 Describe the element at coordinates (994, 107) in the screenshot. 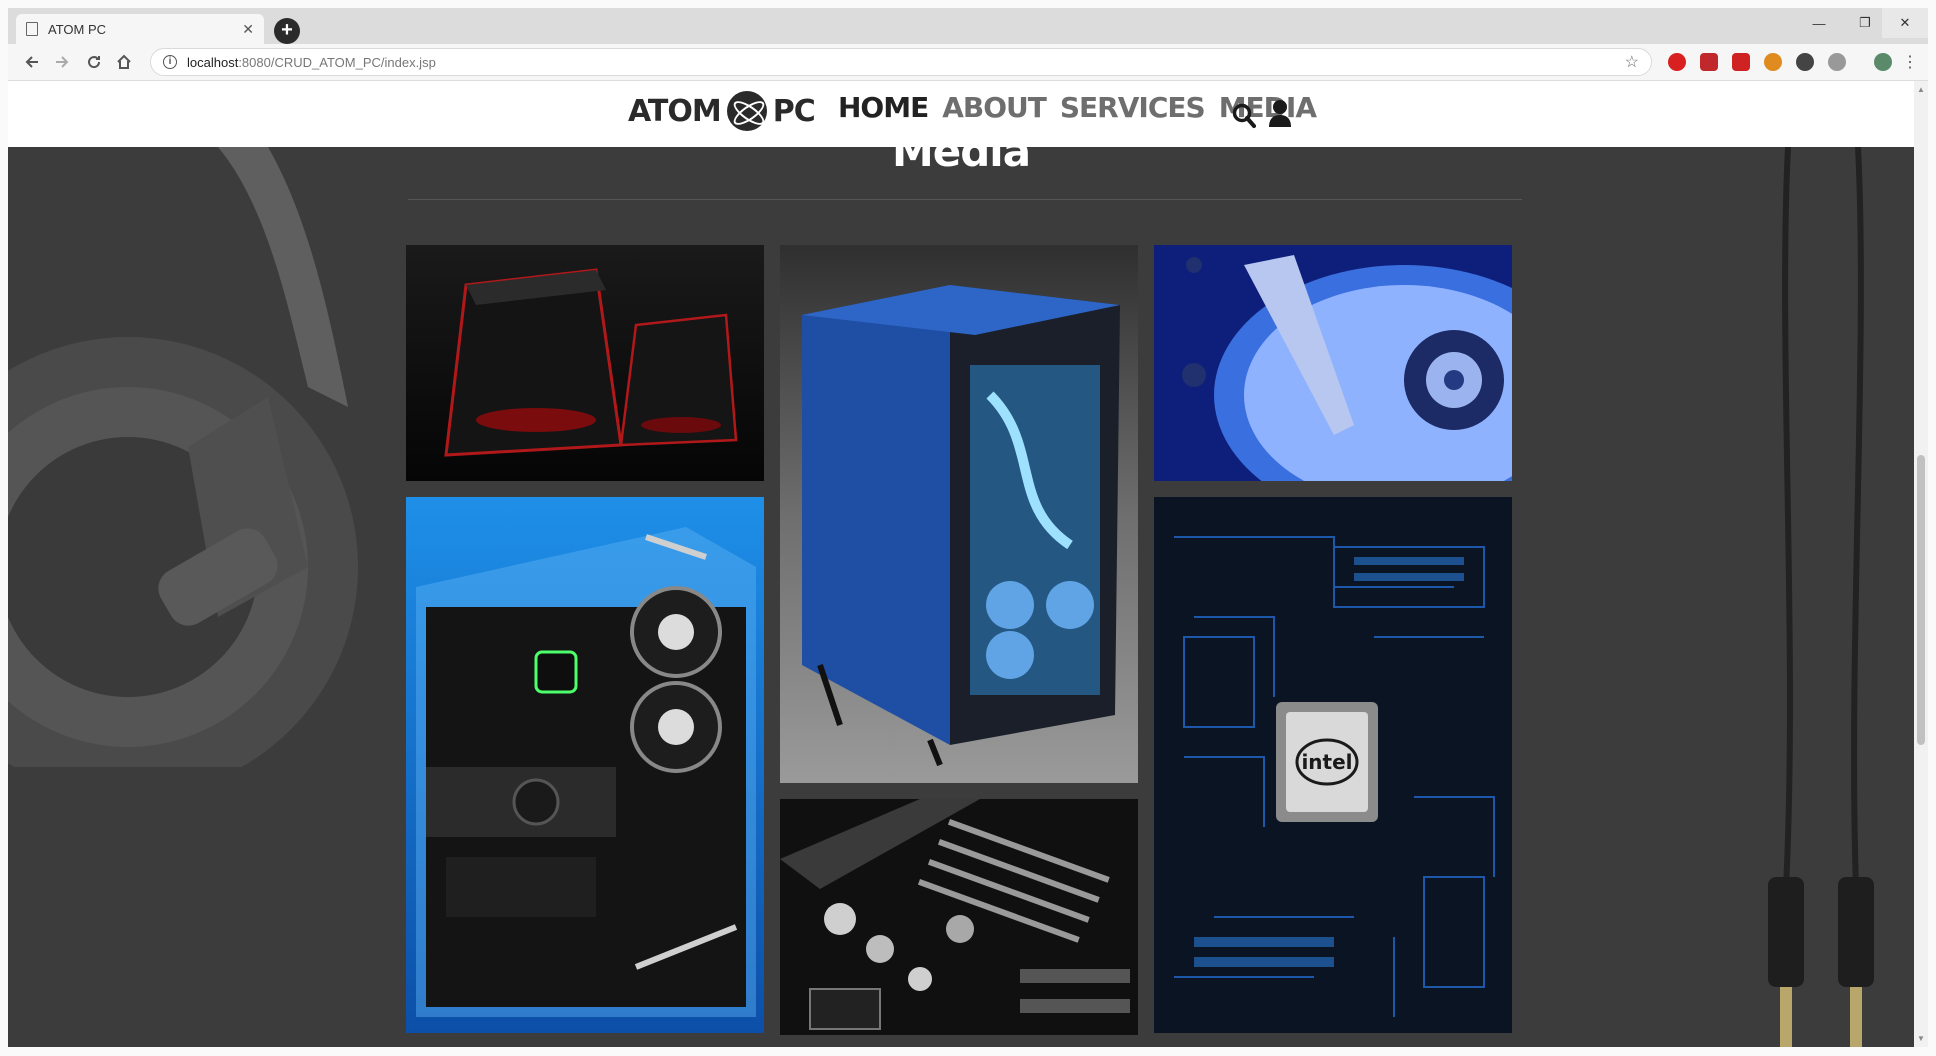

I see `nav-item-about: ABOUT` at that location.